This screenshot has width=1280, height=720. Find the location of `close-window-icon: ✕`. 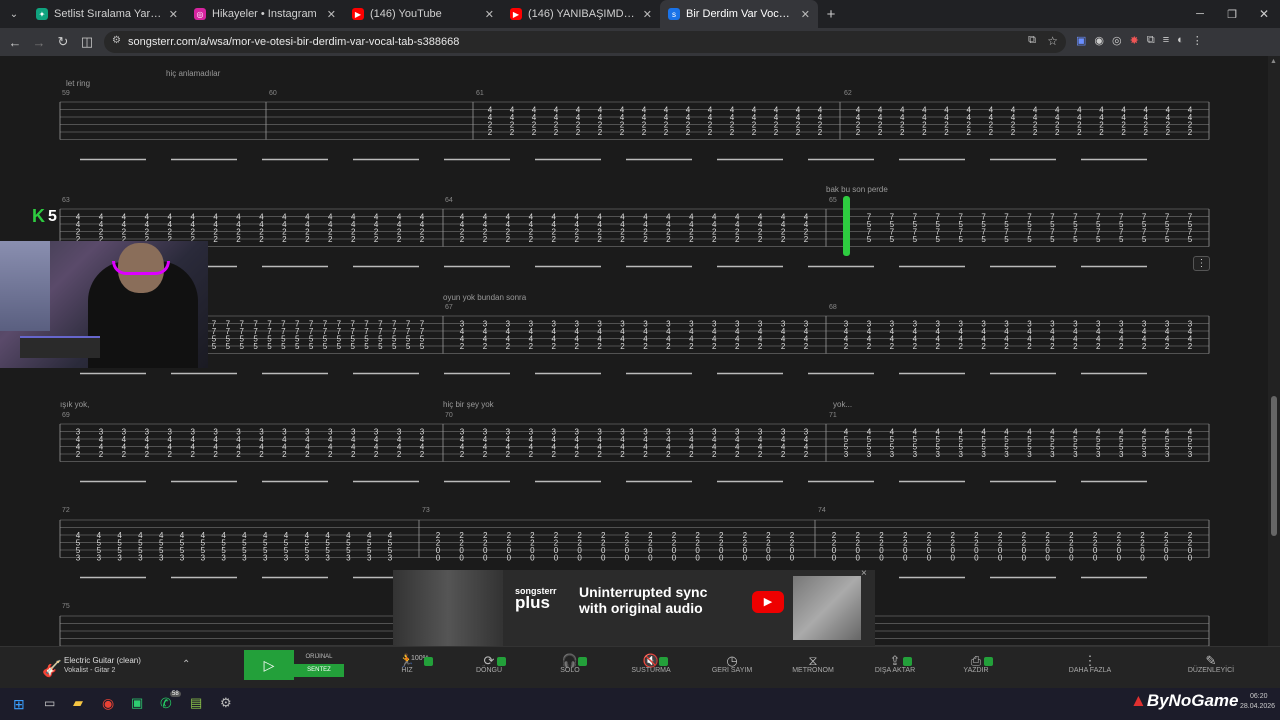

close-window-icon: ✕ is located at coordinates (1264, 14).